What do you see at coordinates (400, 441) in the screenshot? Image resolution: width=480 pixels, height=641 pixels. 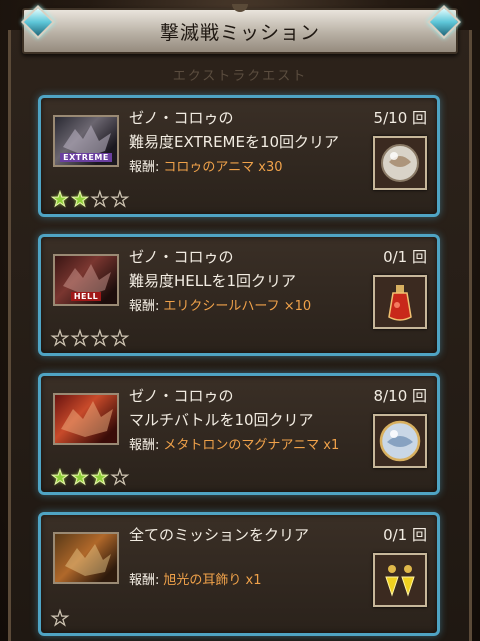 I see `magna-anima-orb-icon` at bounding box center [400, 441].